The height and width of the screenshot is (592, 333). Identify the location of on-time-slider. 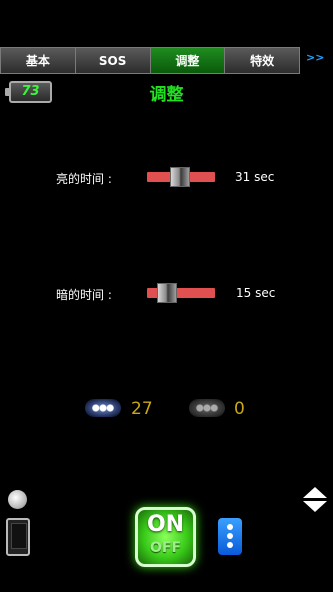
(181, 177).